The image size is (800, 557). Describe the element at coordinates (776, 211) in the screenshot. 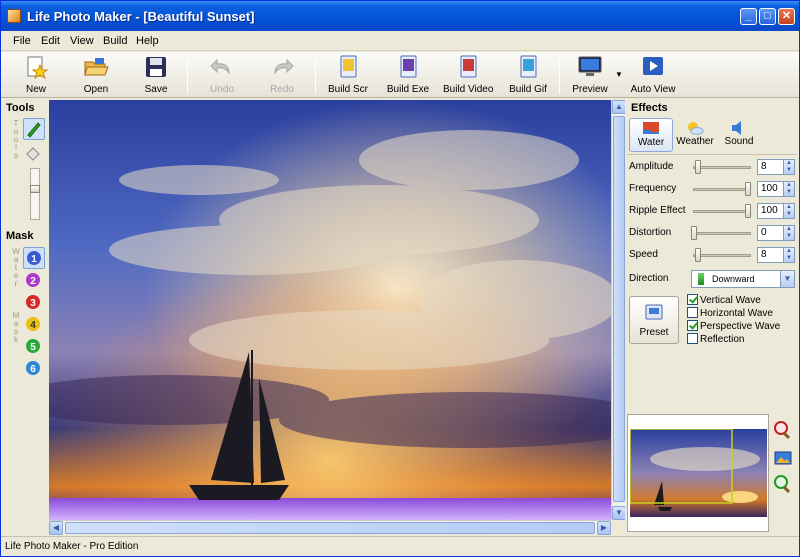

I see `ripple-effect-input: 100 ▲ ▼` at that location.